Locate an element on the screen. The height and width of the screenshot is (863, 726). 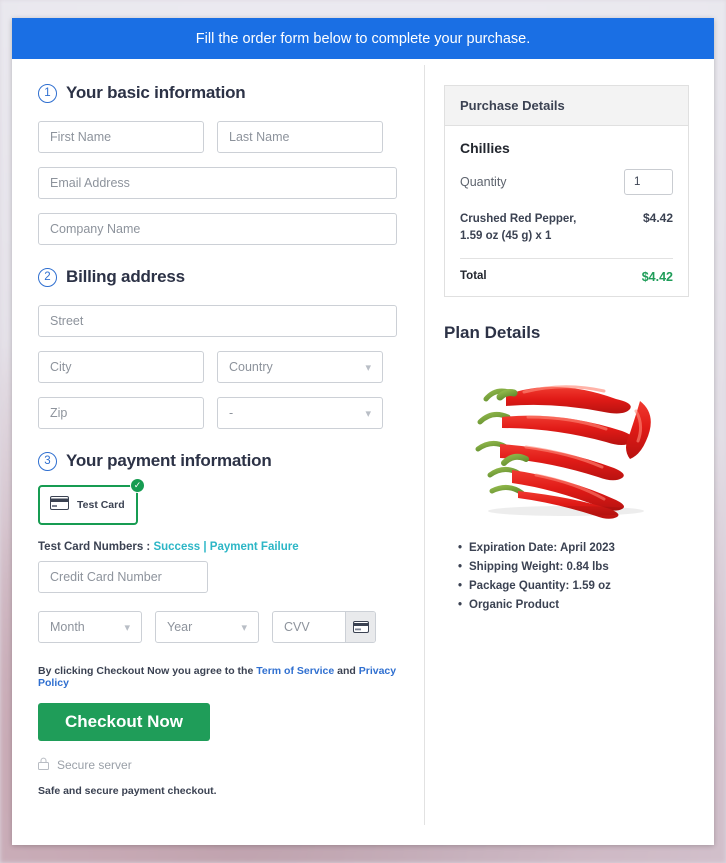
cvv-card-icon is located at coordinates (360, 627).